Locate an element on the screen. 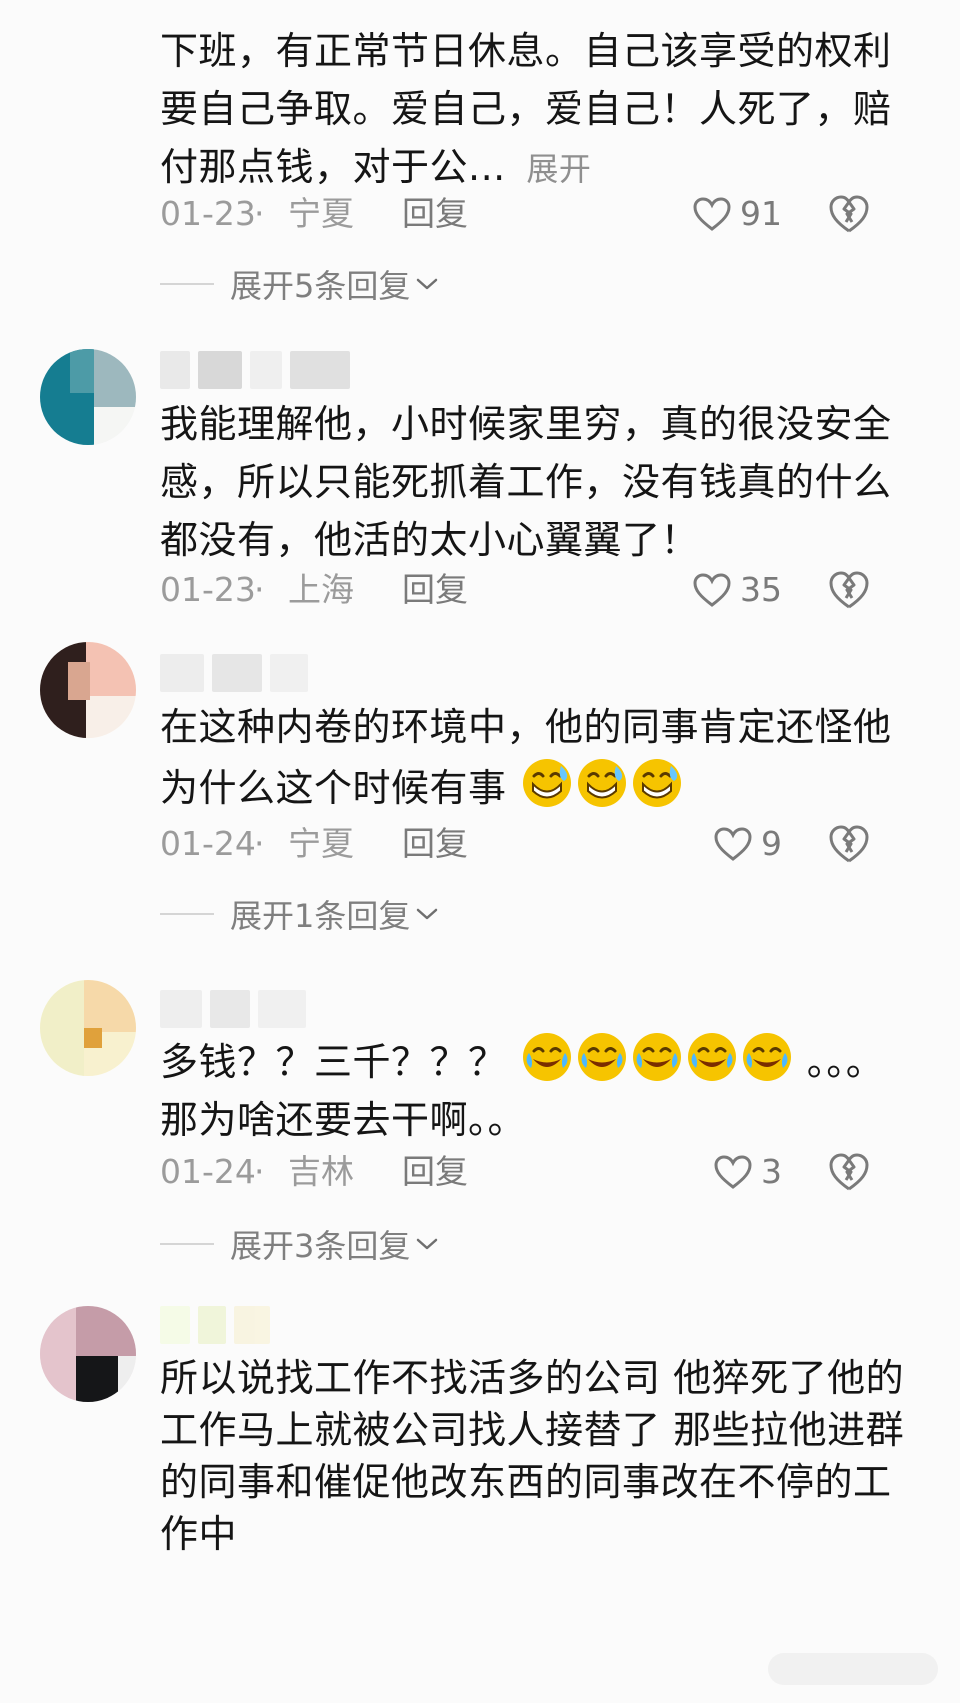 The height and width of the screenshot is (1703, 960). like-count: 35 is located at coordinates (761, 589).